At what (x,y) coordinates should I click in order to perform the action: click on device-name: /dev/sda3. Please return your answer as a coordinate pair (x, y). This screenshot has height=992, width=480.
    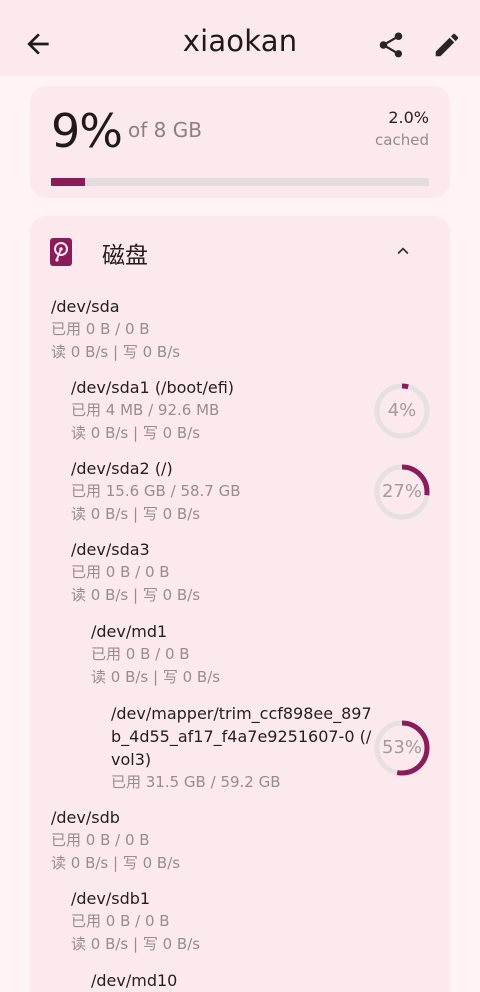
    Looking at the image, I should click on (110, 549).